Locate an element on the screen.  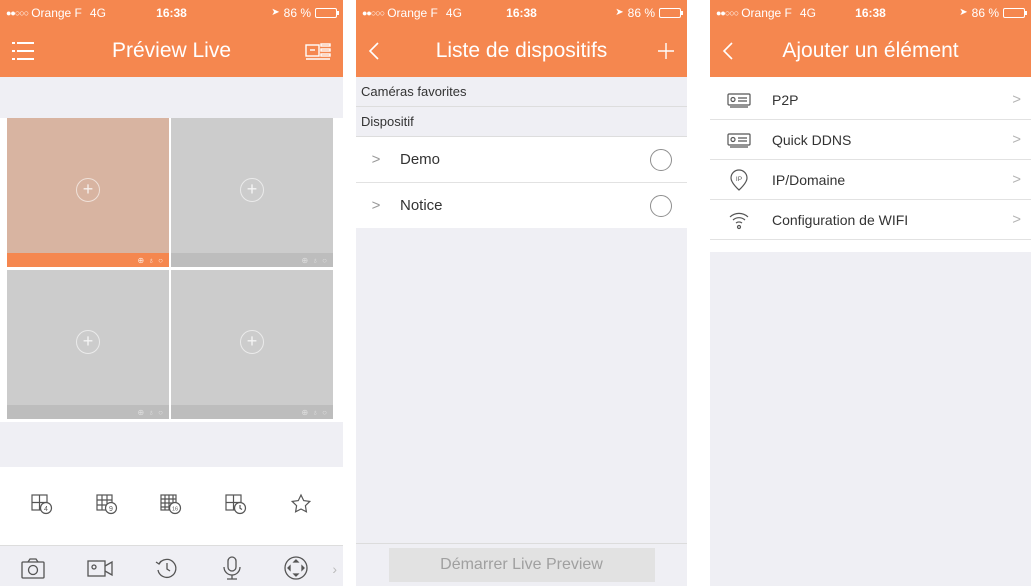
layout-4-icon: 4 is located at coordinates (42, 506).